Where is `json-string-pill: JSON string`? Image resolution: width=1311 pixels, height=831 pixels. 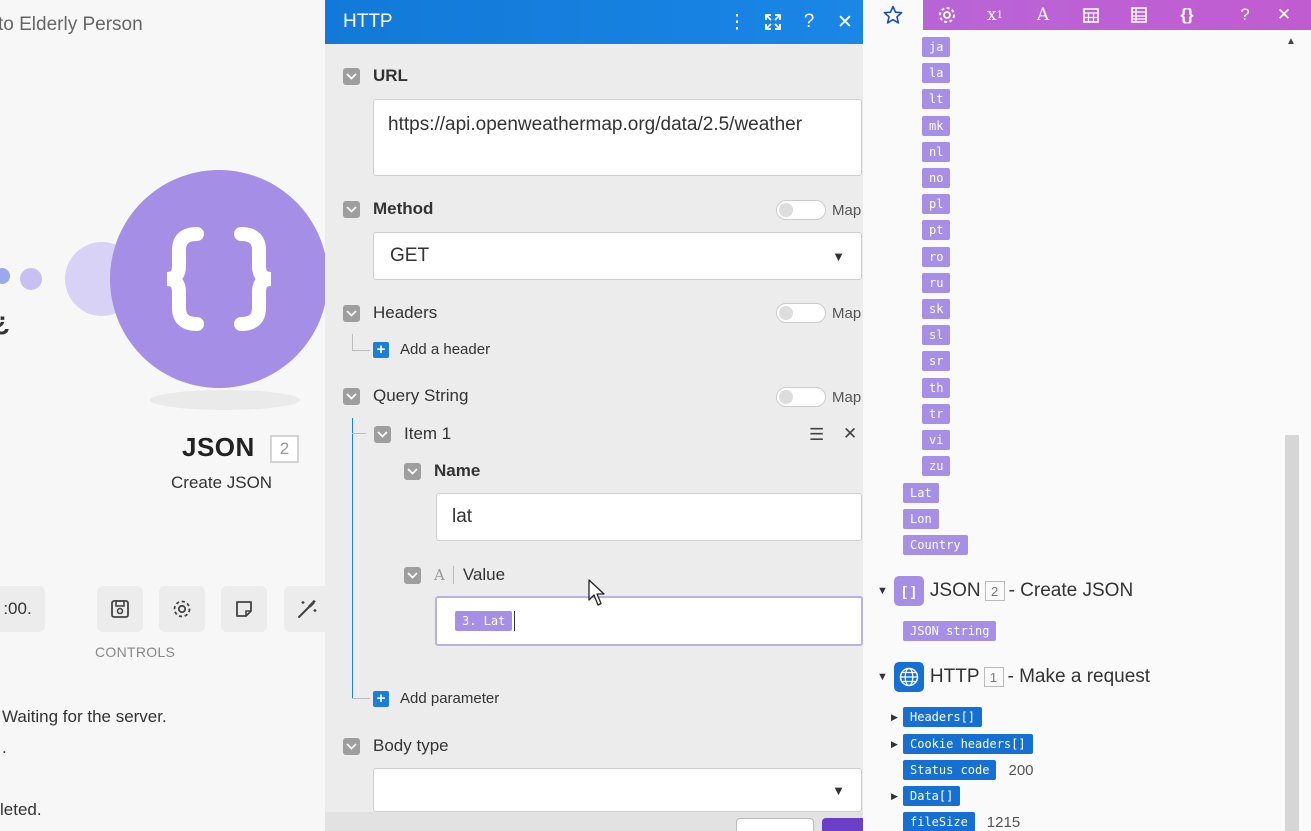 json-string-pill: JSON string is located at coordinates (950, 631).